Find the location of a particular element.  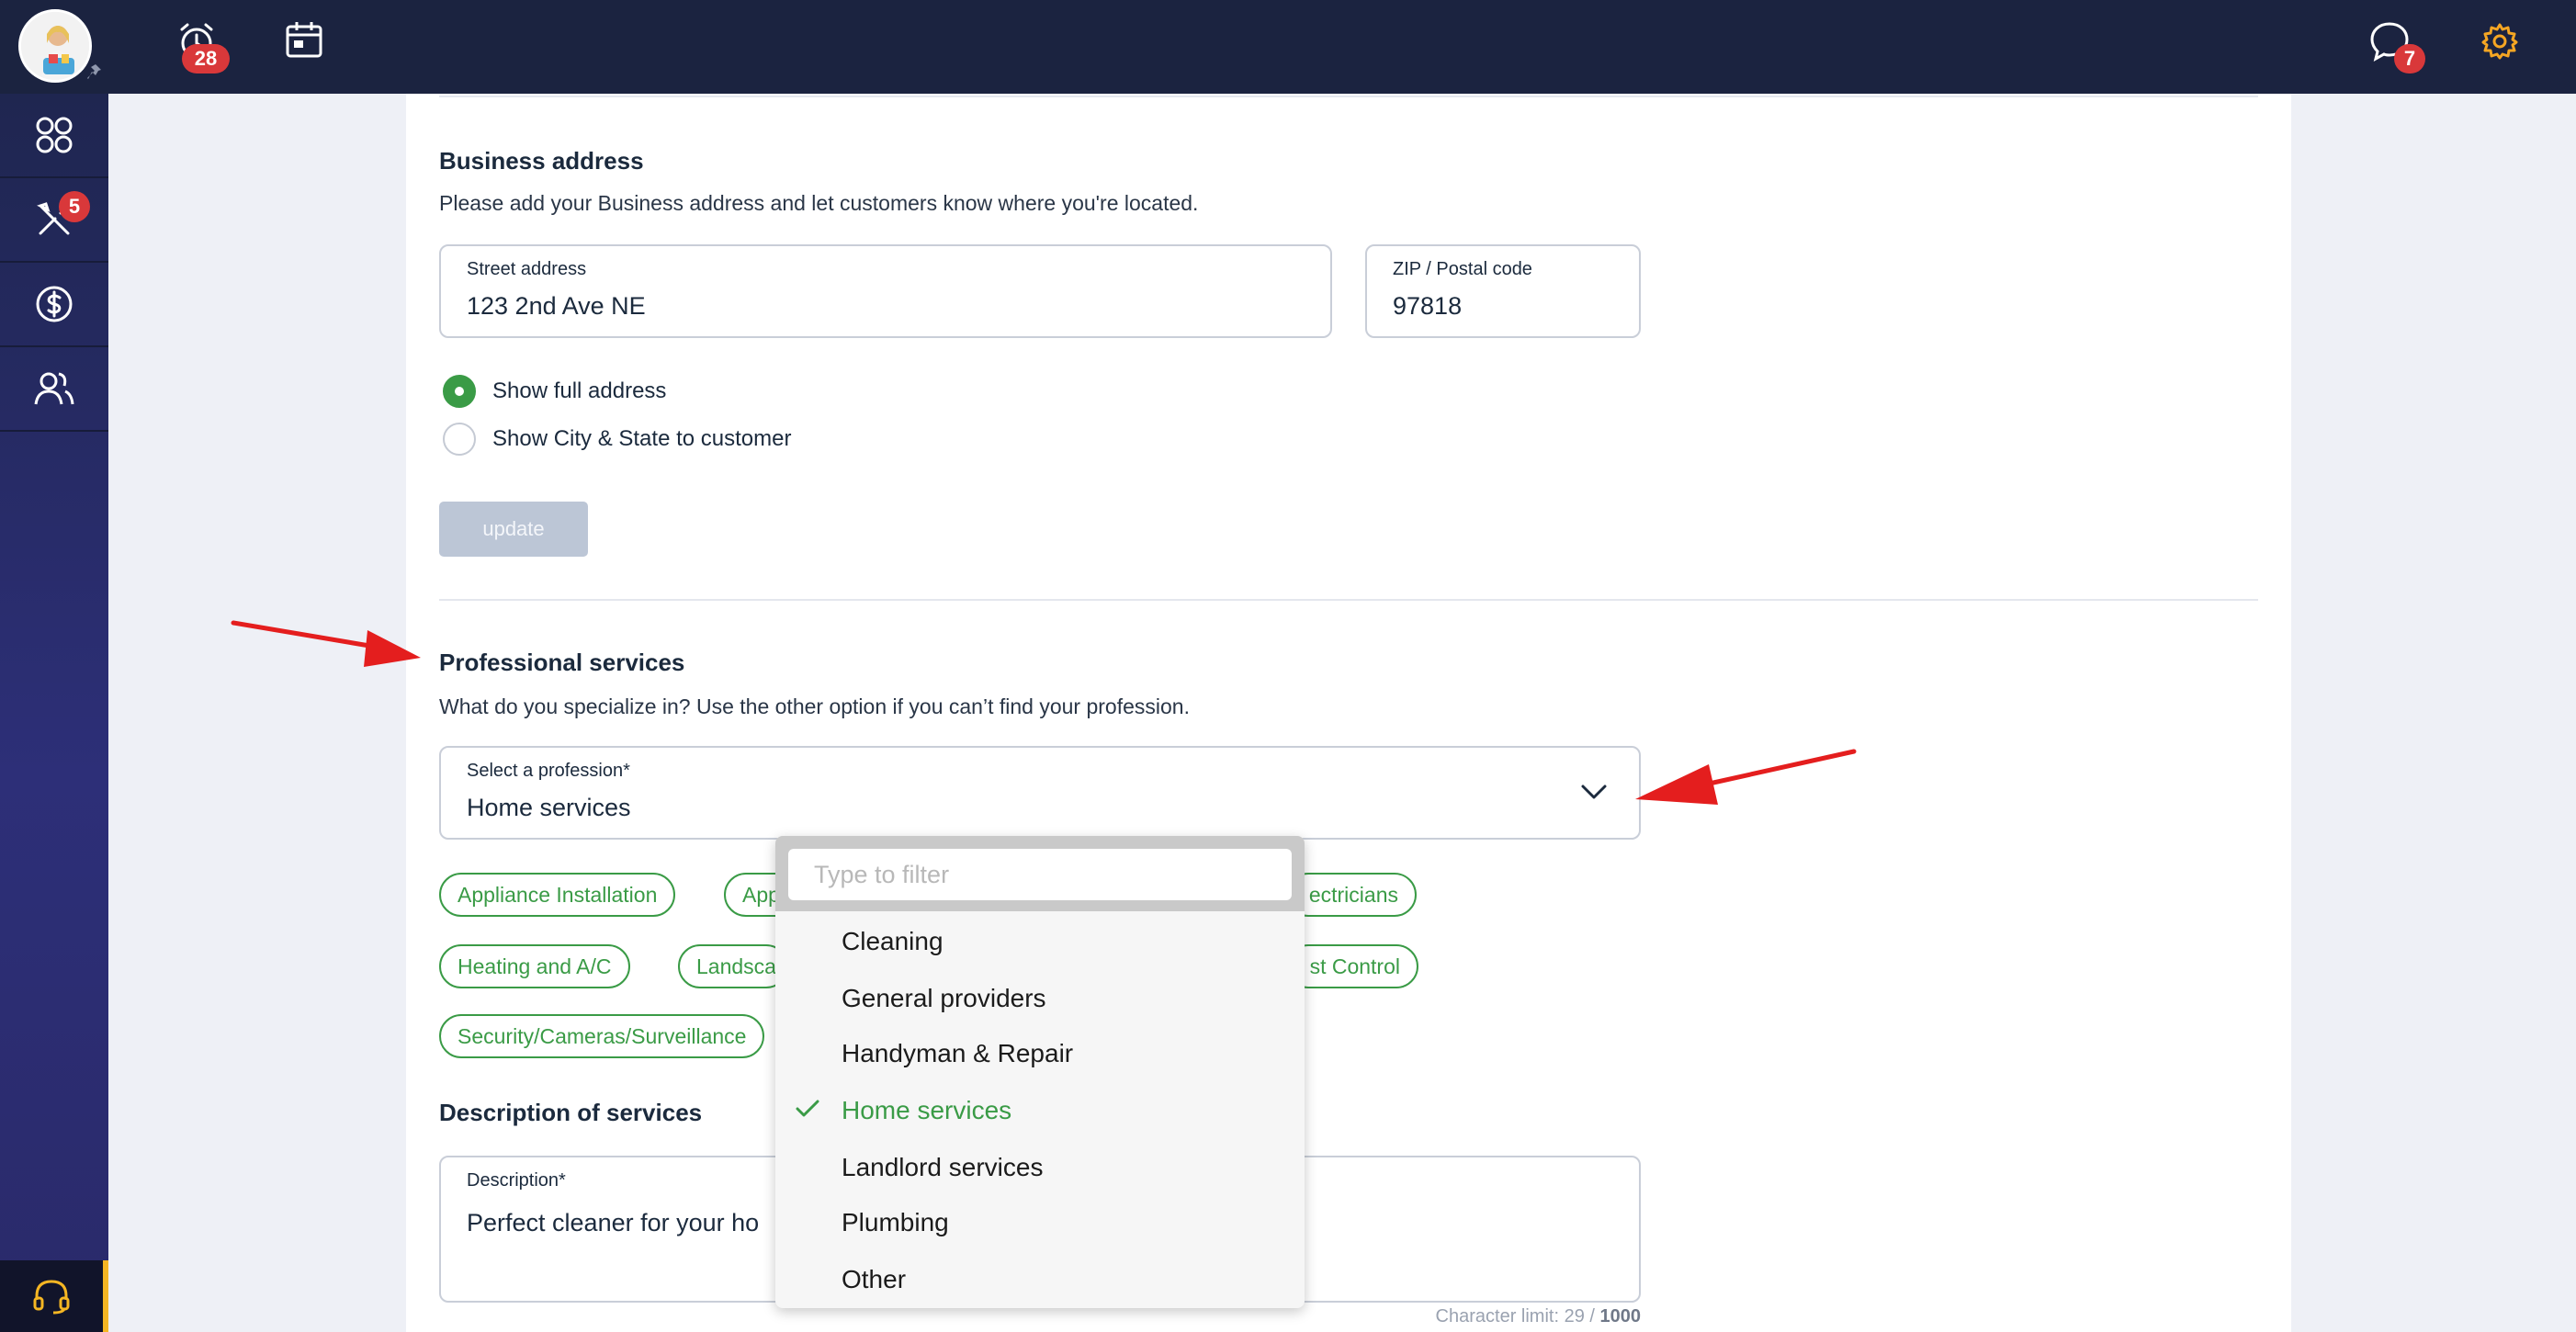

users-icon is located at coordinates (54, 388).